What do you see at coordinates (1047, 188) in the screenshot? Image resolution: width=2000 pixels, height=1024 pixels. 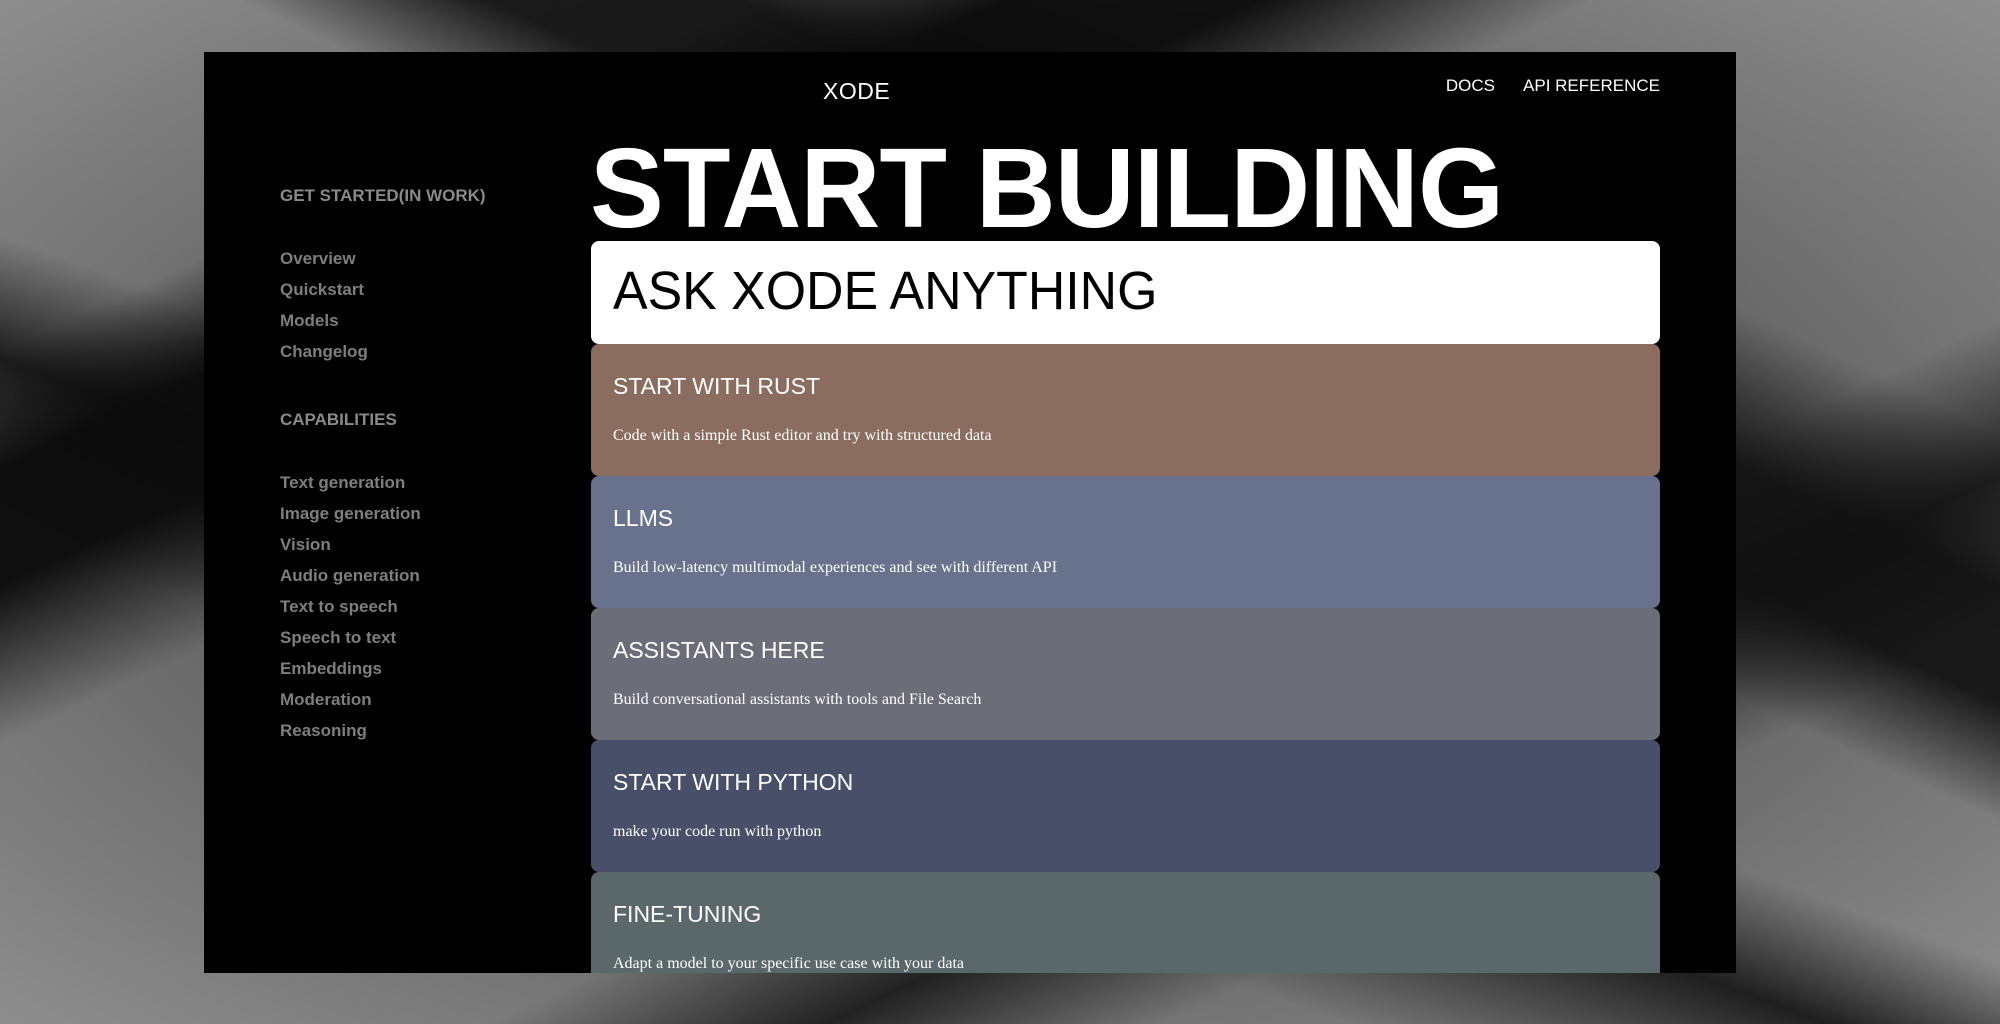 I see `hero-title: START BUILDING` at bounding box center [1047, 188].